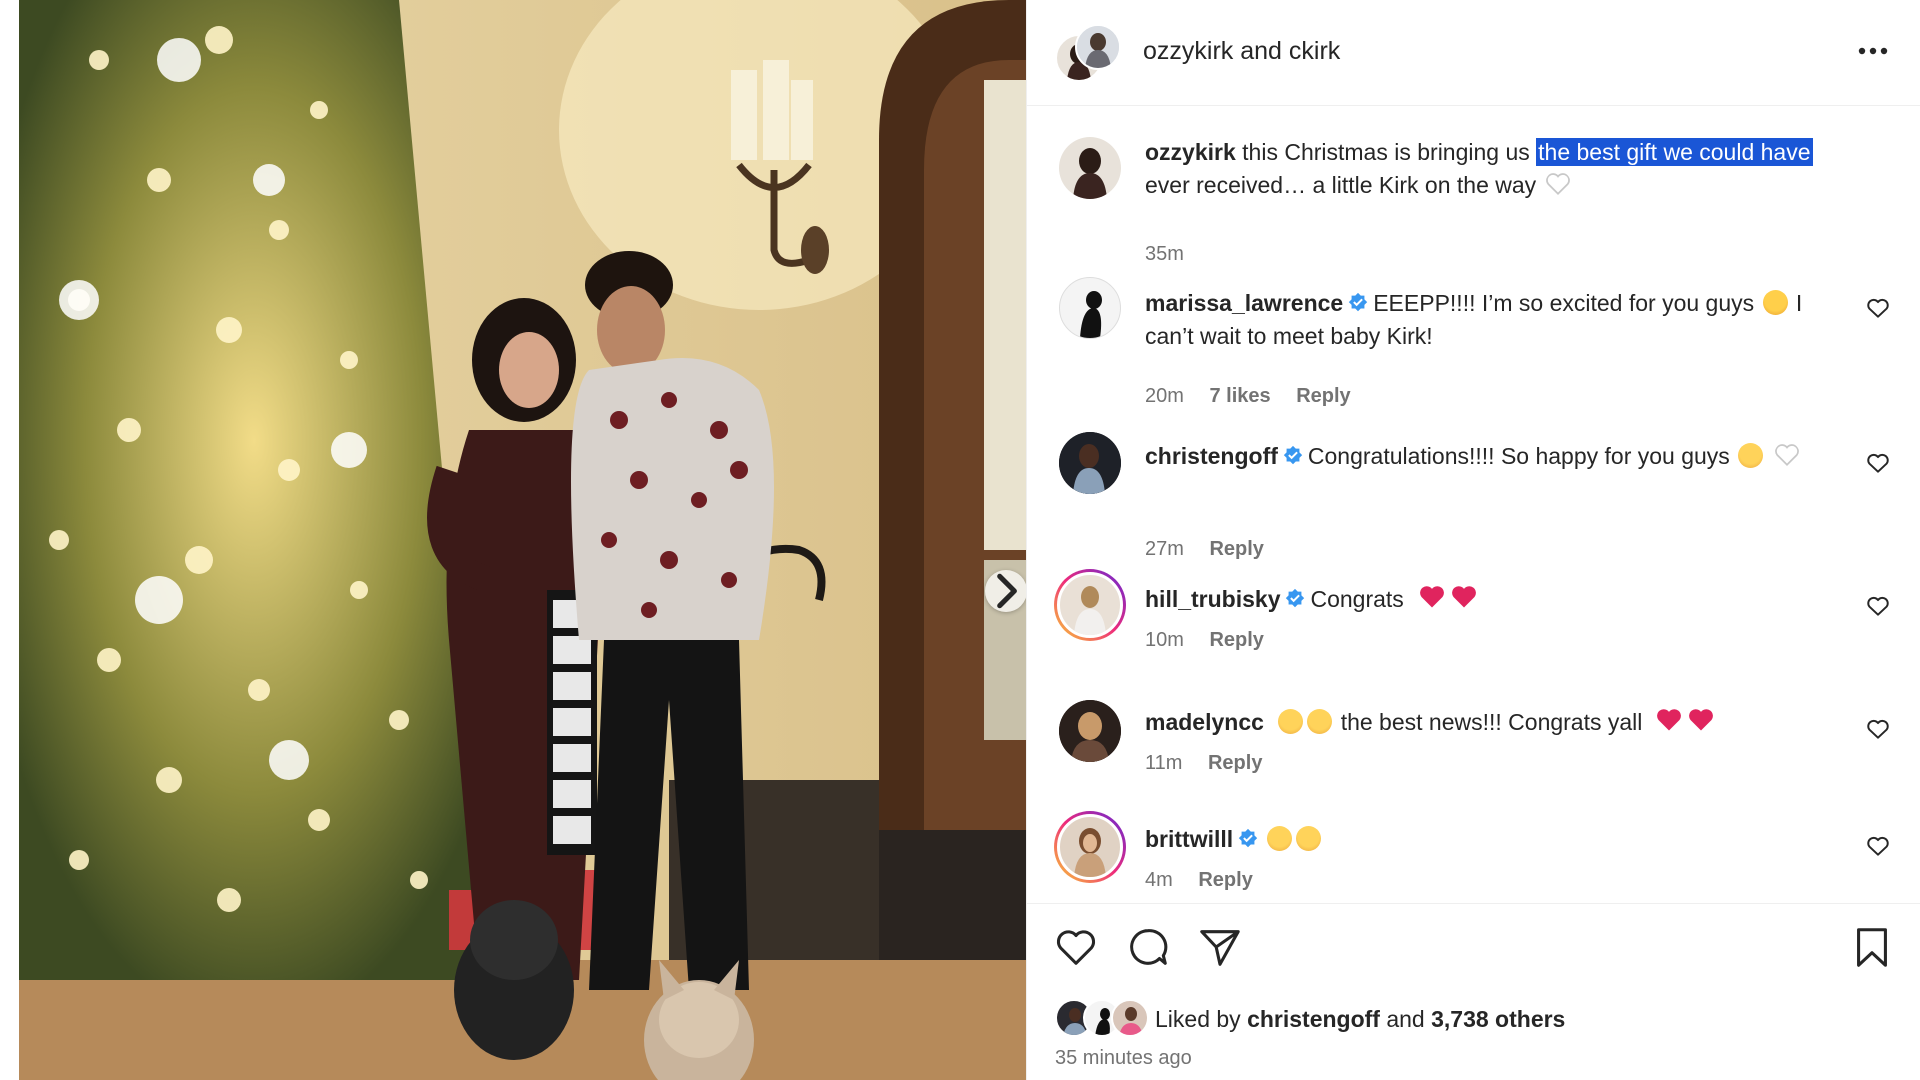 The height and width of the screenshot is (1080, 1920). I want to click on caption-body-rest: ever received… a little Kirk on the way, so click(1341, 185).